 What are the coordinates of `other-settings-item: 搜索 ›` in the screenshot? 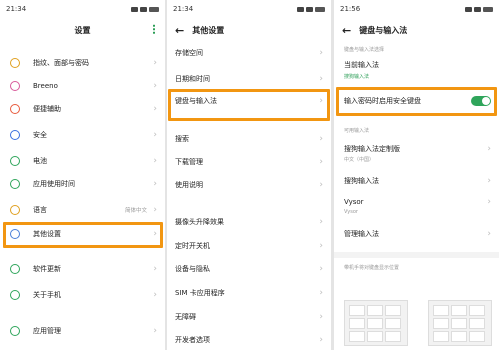 It's located at (249, 139).